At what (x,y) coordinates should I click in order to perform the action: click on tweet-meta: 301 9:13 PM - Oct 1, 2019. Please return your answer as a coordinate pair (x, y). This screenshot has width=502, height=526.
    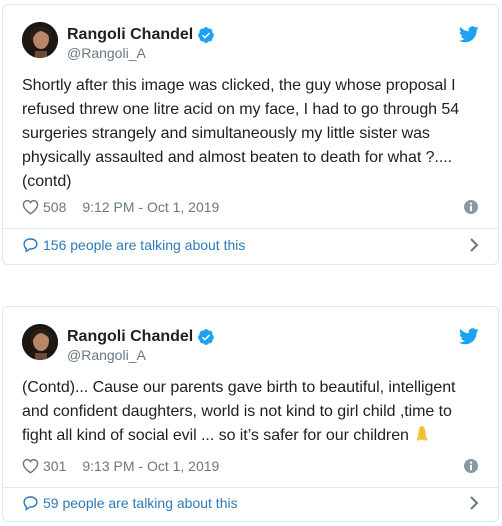
    Looking at the image, I should click on (250, 466).